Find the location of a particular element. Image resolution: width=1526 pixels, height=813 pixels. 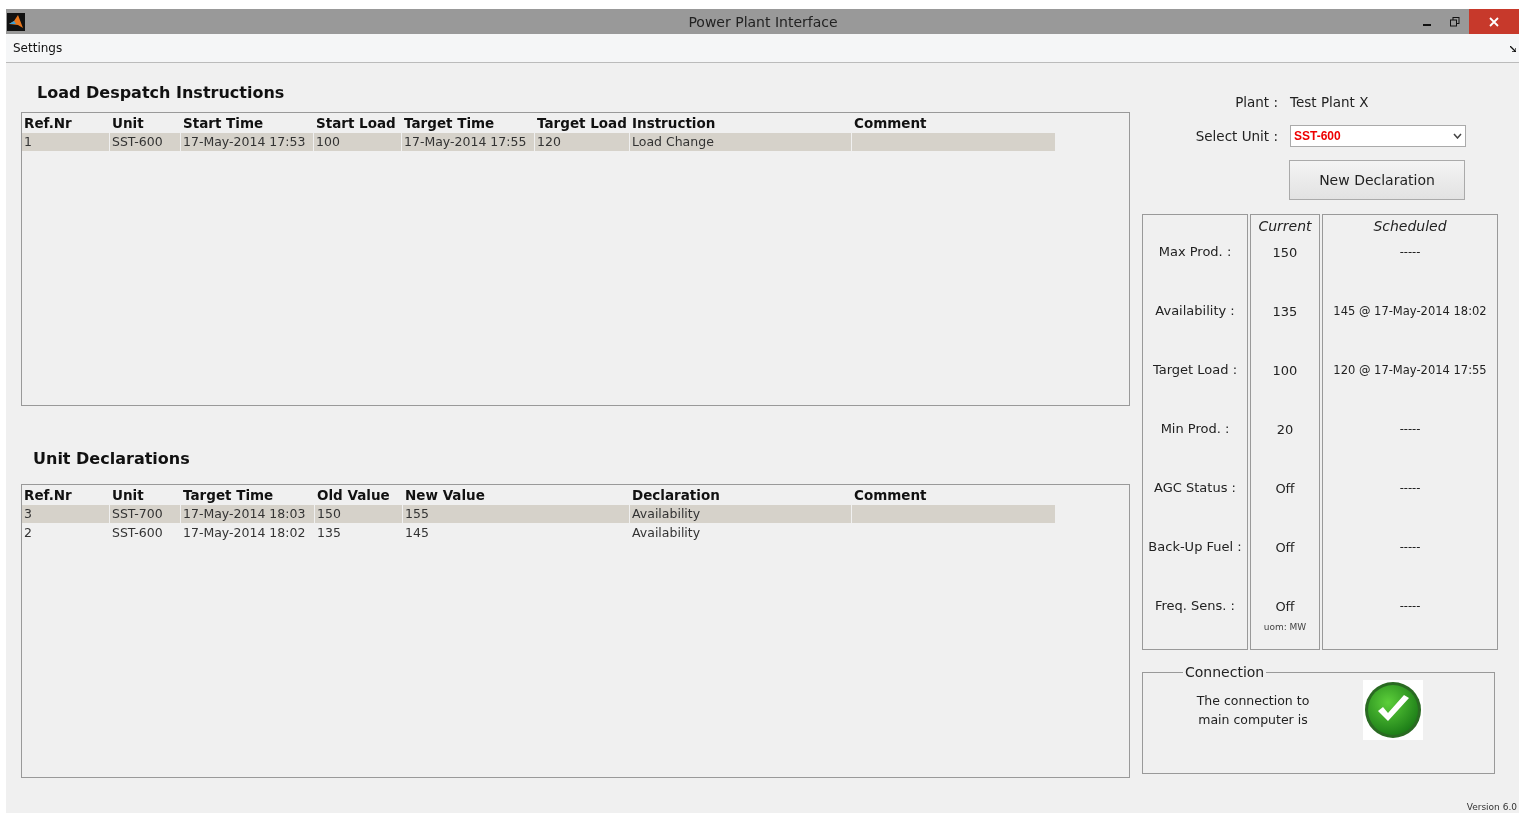

status-label: Freq. Sens. : is located at coordinates (1195, 606).